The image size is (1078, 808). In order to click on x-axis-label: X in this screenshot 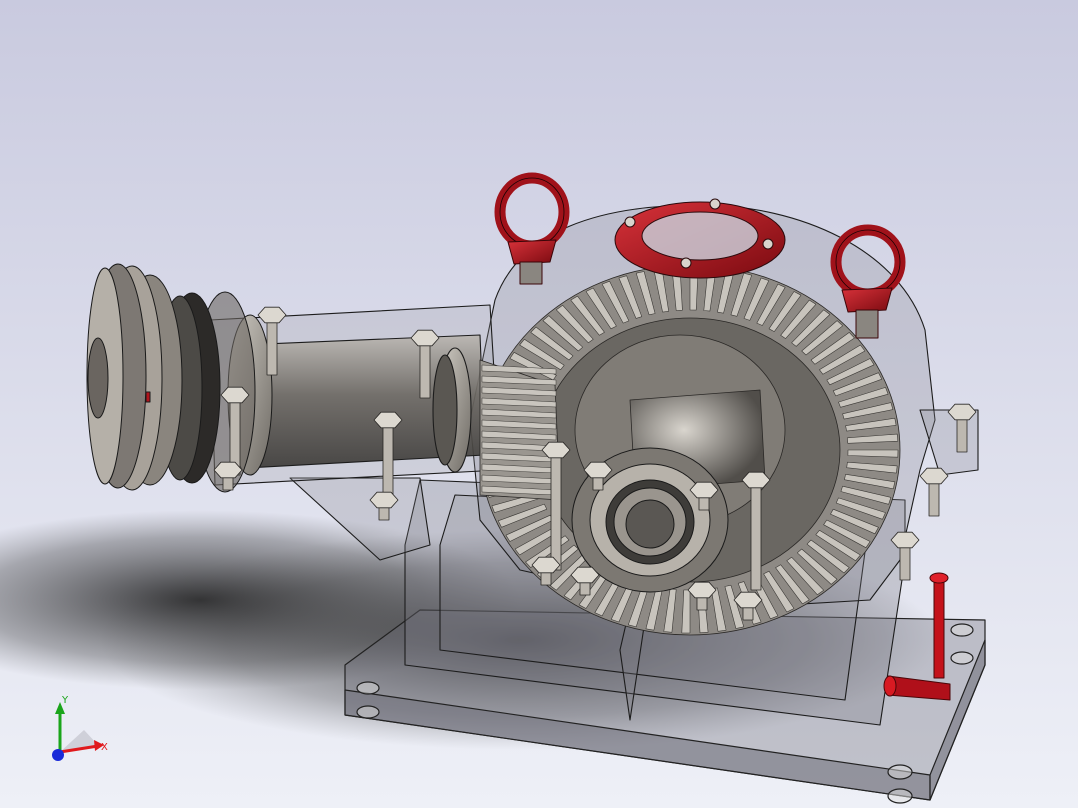, I will do `click(104, 747)`.